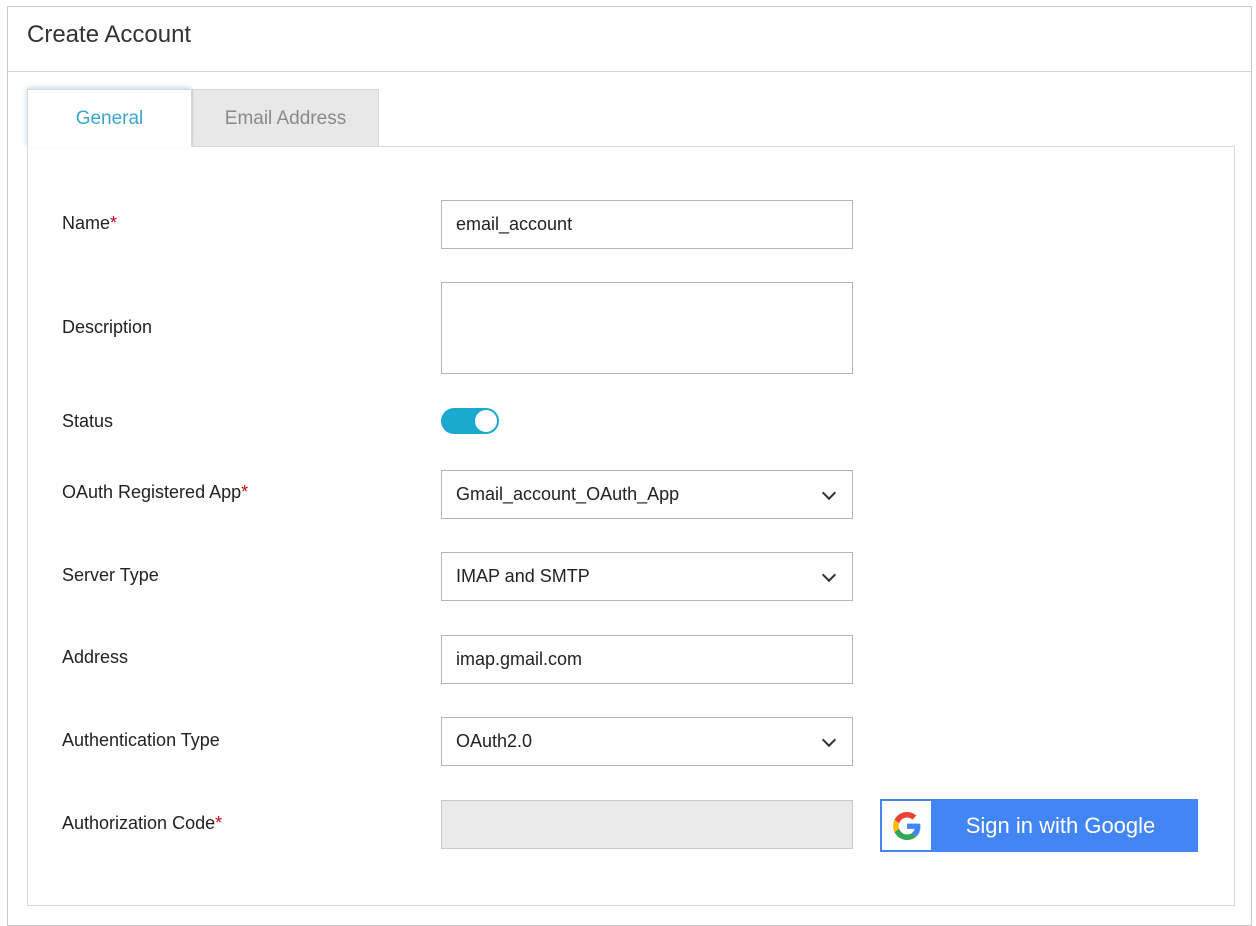  I want to click on auth-type-select-value: OAuth2.0, so click(494, 741).